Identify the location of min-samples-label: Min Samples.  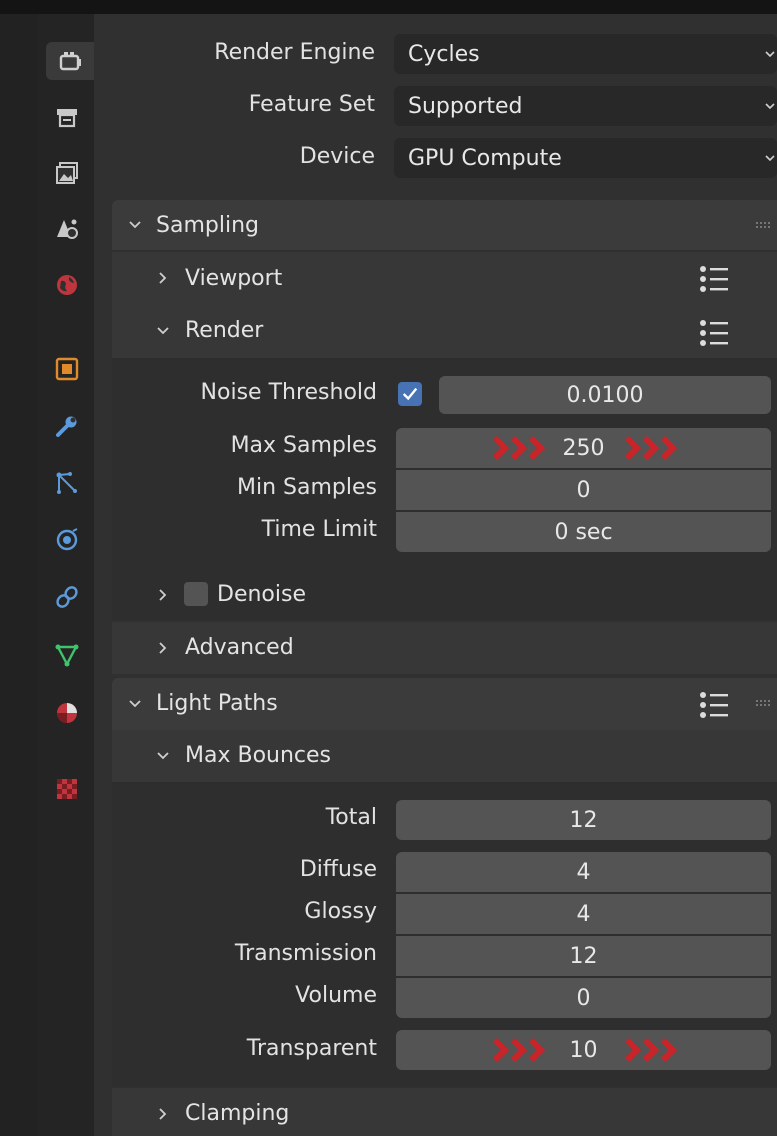
(307, 487).